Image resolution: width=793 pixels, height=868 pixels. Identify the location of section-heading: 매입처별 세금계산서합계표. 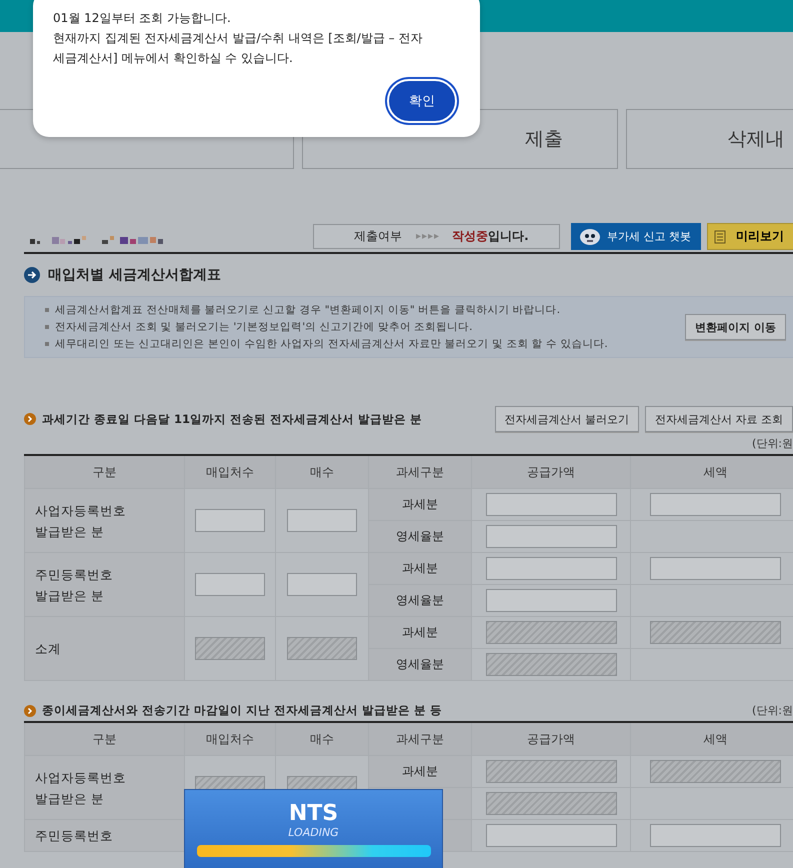
(134, 275).